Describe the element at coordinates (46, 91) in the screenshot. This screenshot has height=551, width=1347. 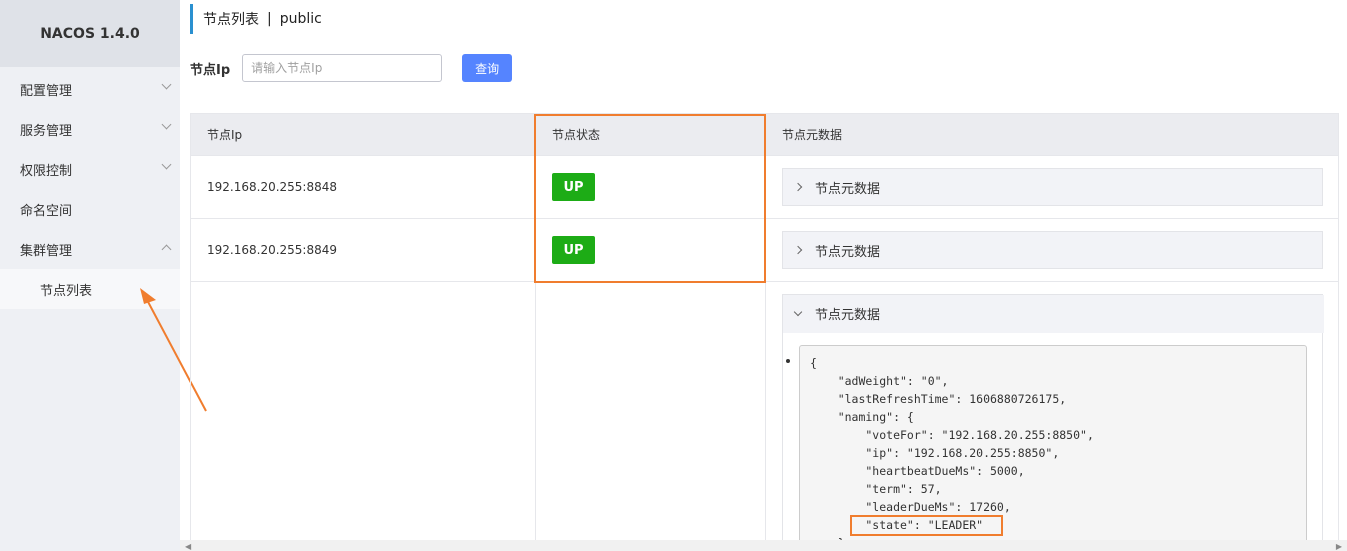
I see `sidebar-item-label: 配置管理` at that location.